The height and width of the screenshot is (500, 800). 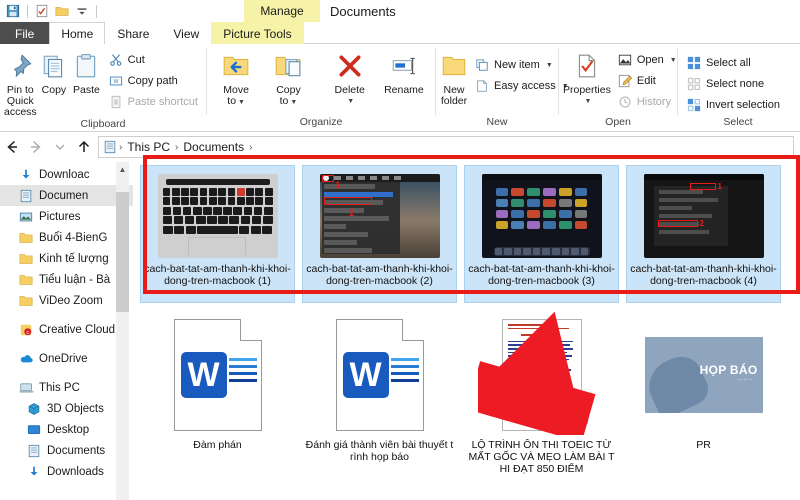 I want to click on address-bar: › This PC › Documents ›, so click(x=400, y=147).